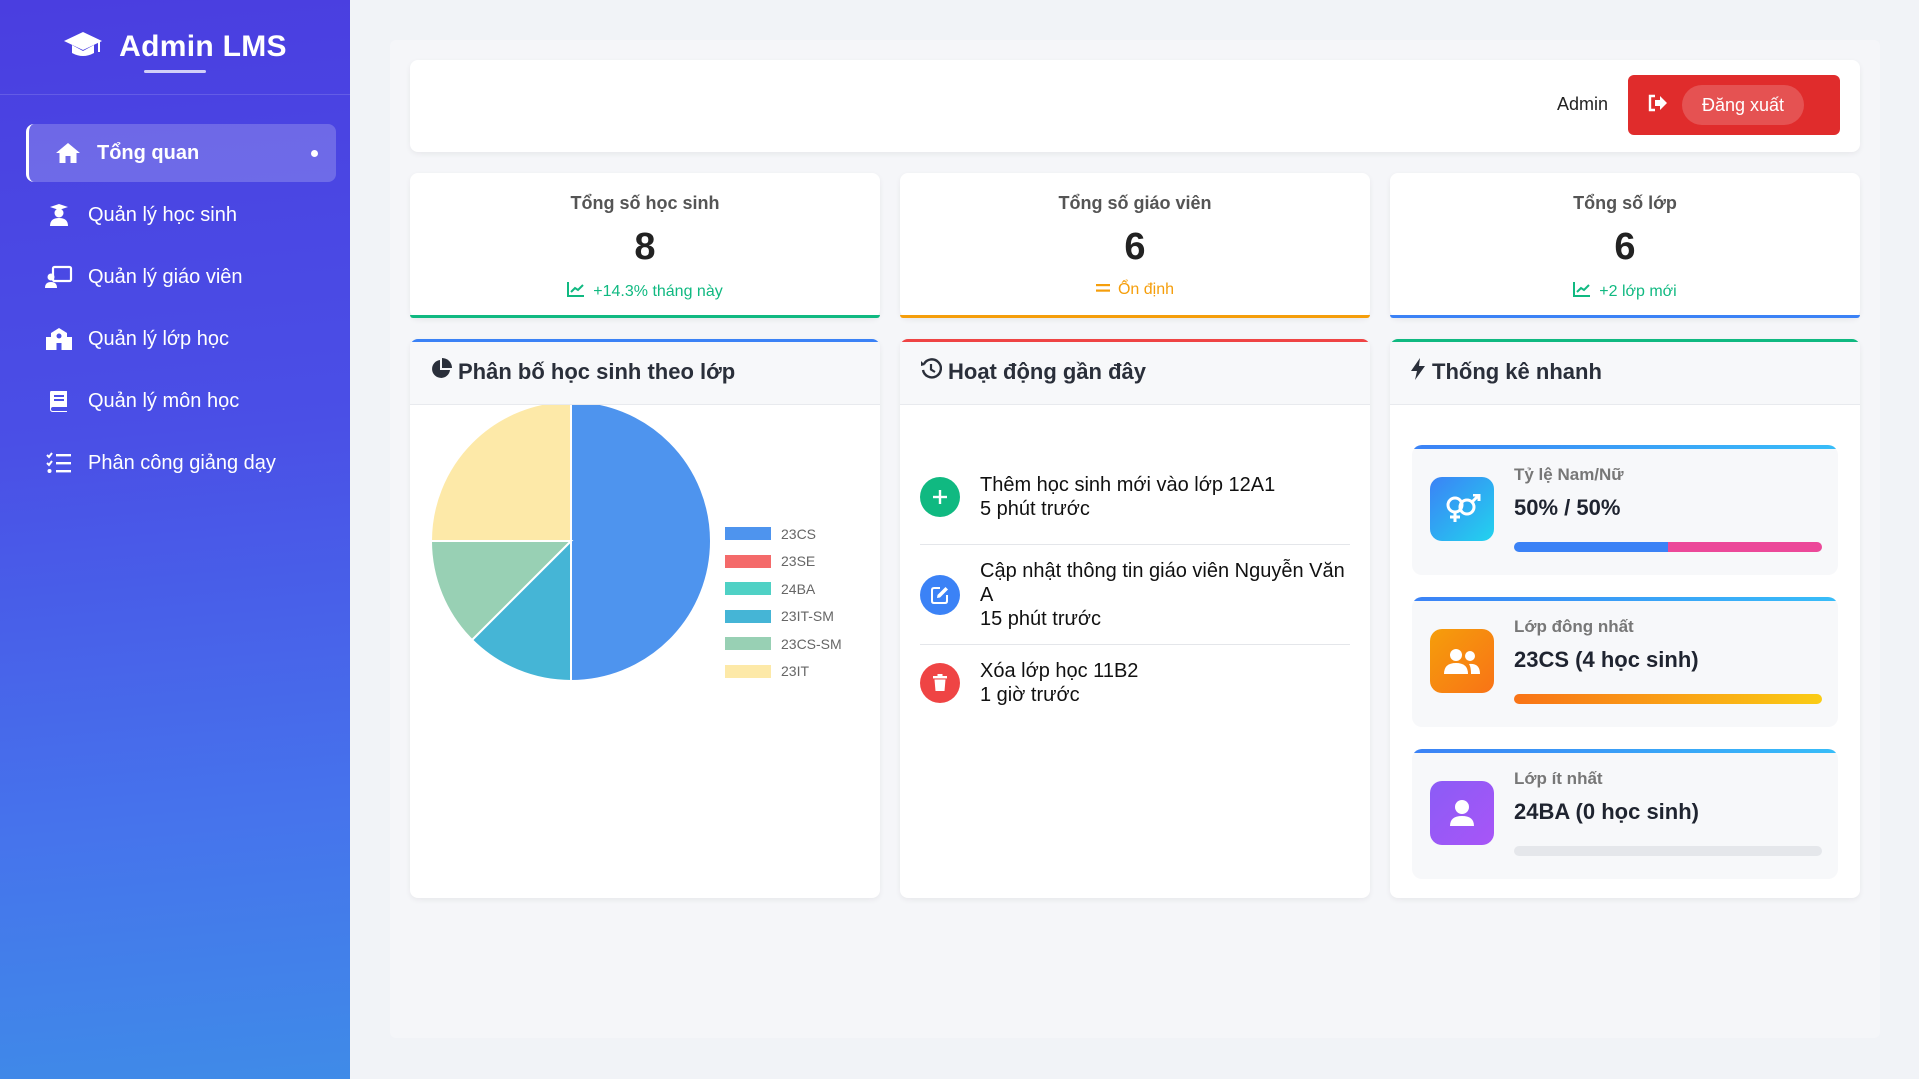 Image resolution: width=1919 pixels, height=1079 pixels. Describe the element at coordinates (807, 616) in the screenshot. I see `legend-label: 23IT-SM` at that location.